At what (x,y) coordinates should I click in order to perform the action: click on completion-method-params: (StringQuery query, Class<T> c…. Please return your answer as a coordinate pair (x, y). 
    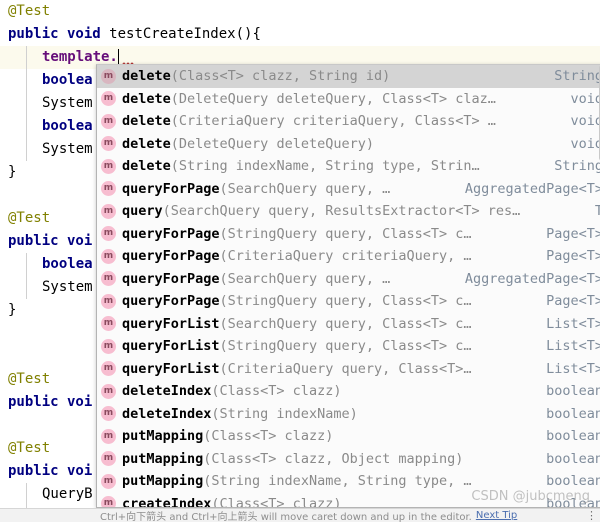
    Looking at the image, I should click on (345, 233).